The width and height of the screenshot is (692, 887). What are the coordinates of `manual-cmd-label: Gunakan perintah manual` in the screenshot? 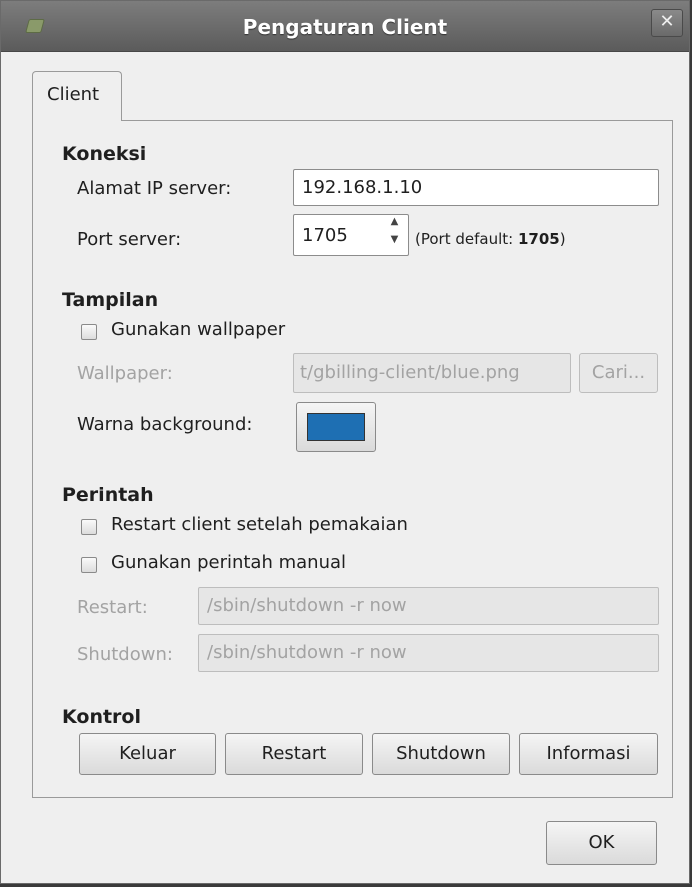 It's located at (229, 562).